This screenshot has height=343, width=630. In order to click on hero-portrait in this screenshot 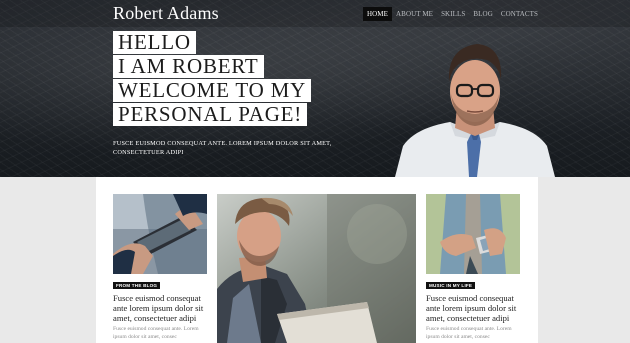, I will do `click(475, 106)`.